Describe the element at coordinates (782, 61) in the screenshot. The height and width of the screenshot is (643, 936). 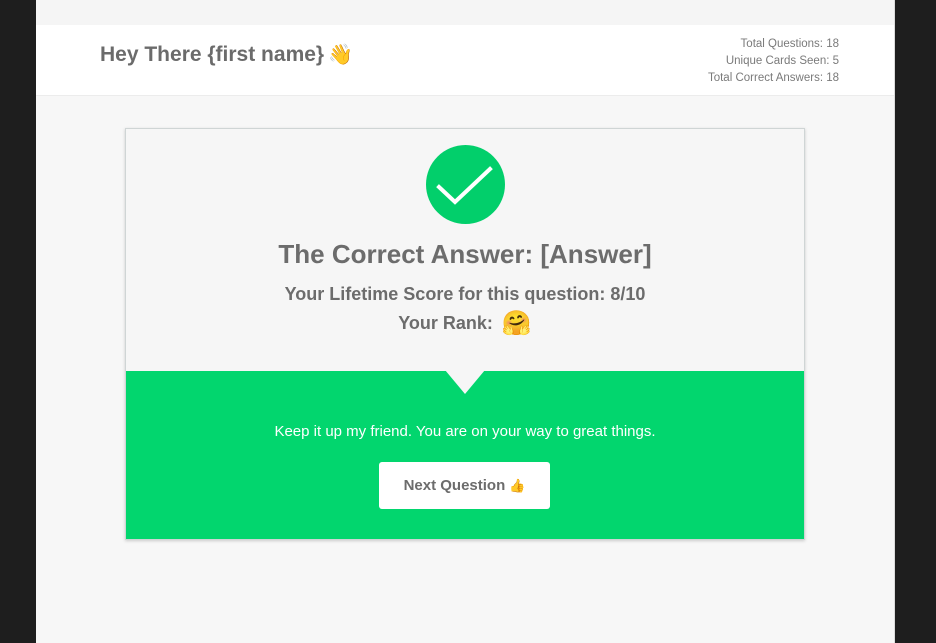
I see `stat-unique-cards: Unique Cards Seen: 5` at that location.